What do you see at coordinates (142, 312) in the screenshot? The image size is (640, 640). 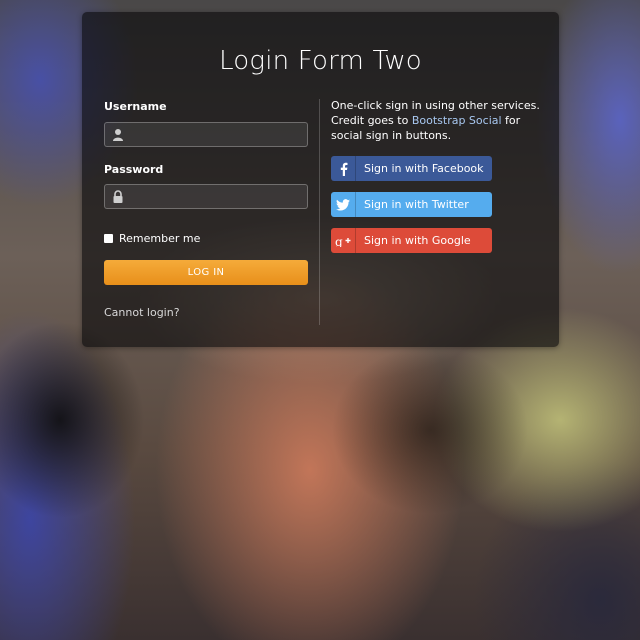 I see `cannot-login-link: Cannot login?` at bounding box center [142, 312].